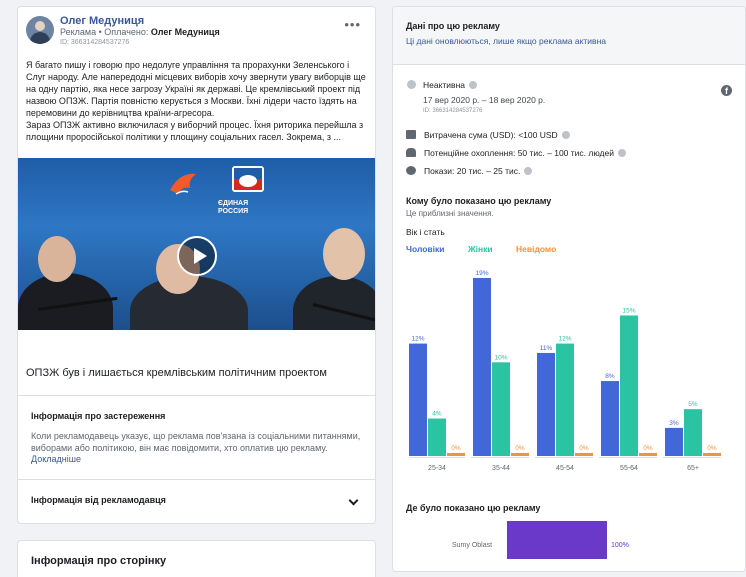 Image resolution: width=746 pixels, height=577 pixels. Describe the element at coordinates (674, 441) in the screenshot. I see `bar-65+-0` at that location.